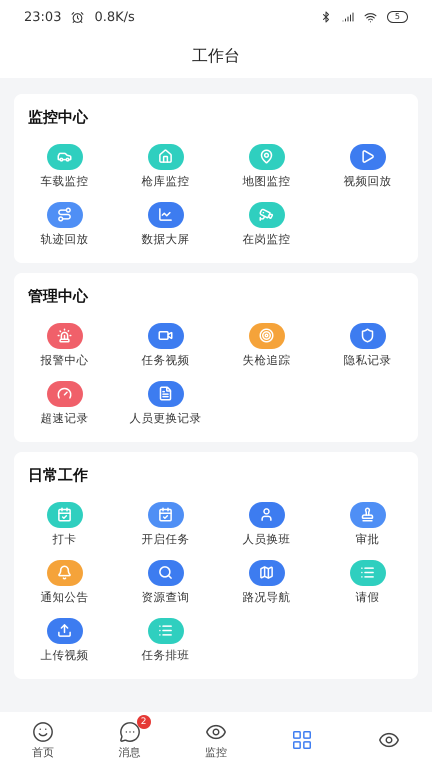 Image resolution: width=432 pixels, height=768 pixels. I want to click on network-speed: 0.8K/s, so click(114, 17).